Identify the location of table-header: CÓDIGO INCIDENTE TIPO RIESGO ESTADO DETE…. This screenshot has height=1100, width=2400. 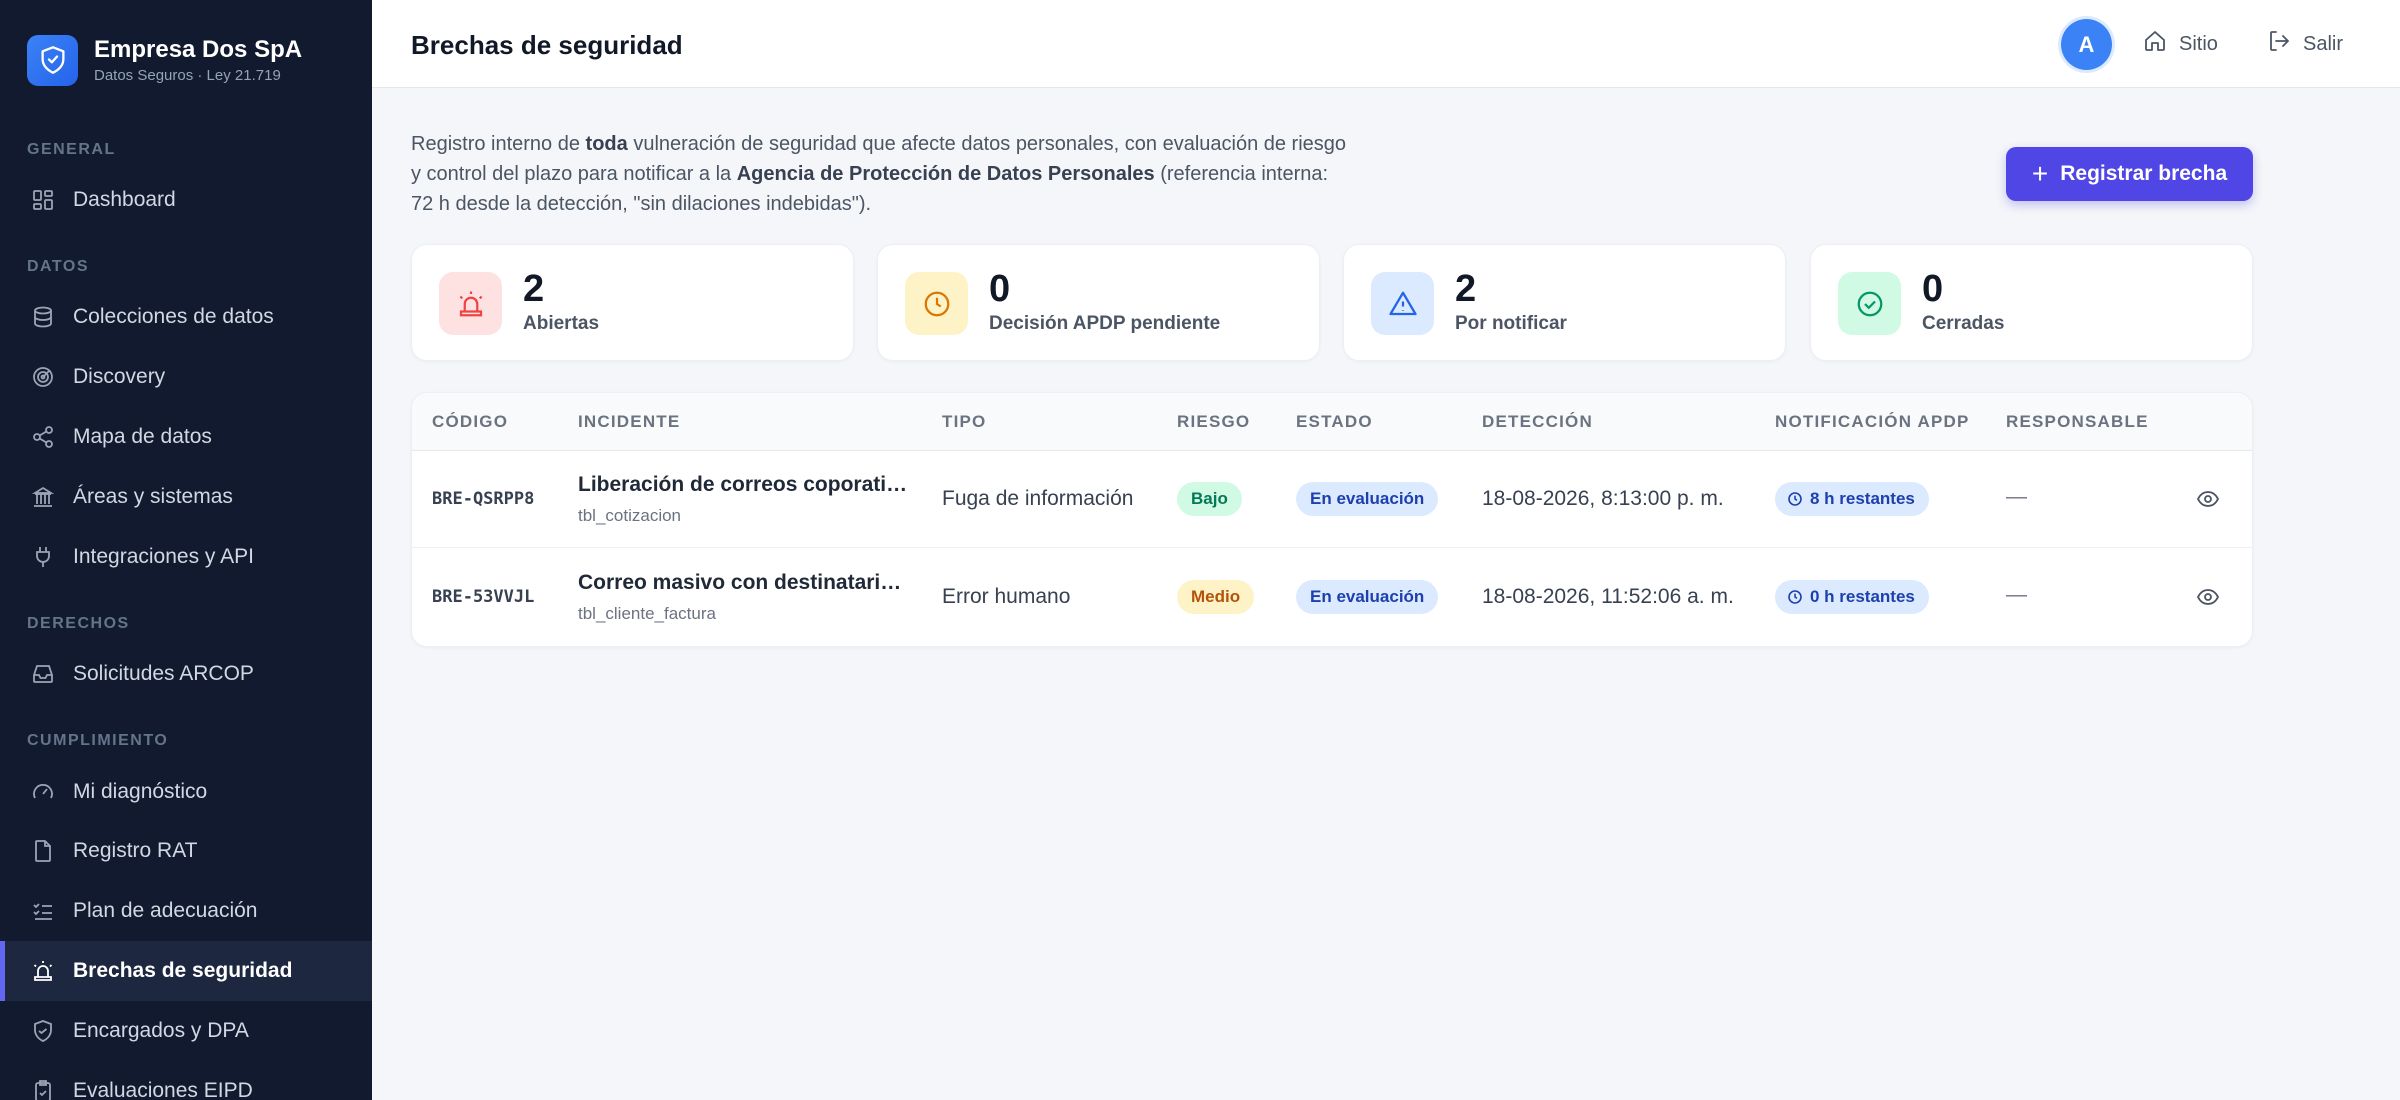
(1332, 422).